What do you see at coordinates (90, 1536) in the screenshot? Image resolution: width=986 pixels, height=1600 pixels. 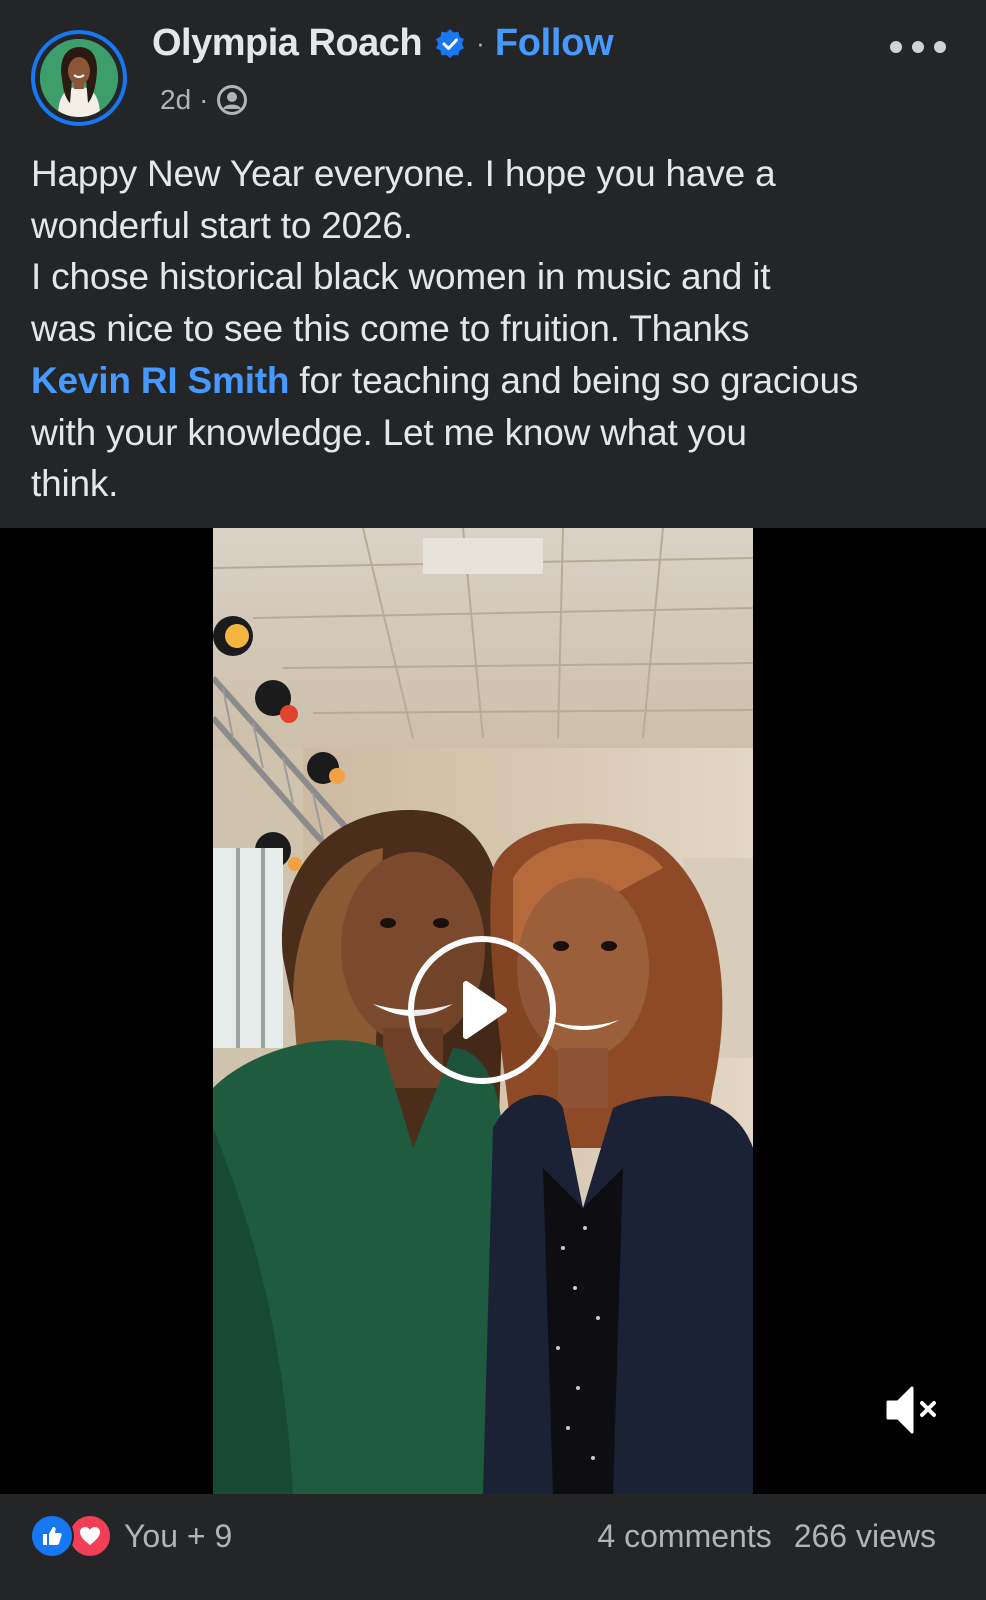 I see `love-reaction-icon` at bounding box center [90, 1536].